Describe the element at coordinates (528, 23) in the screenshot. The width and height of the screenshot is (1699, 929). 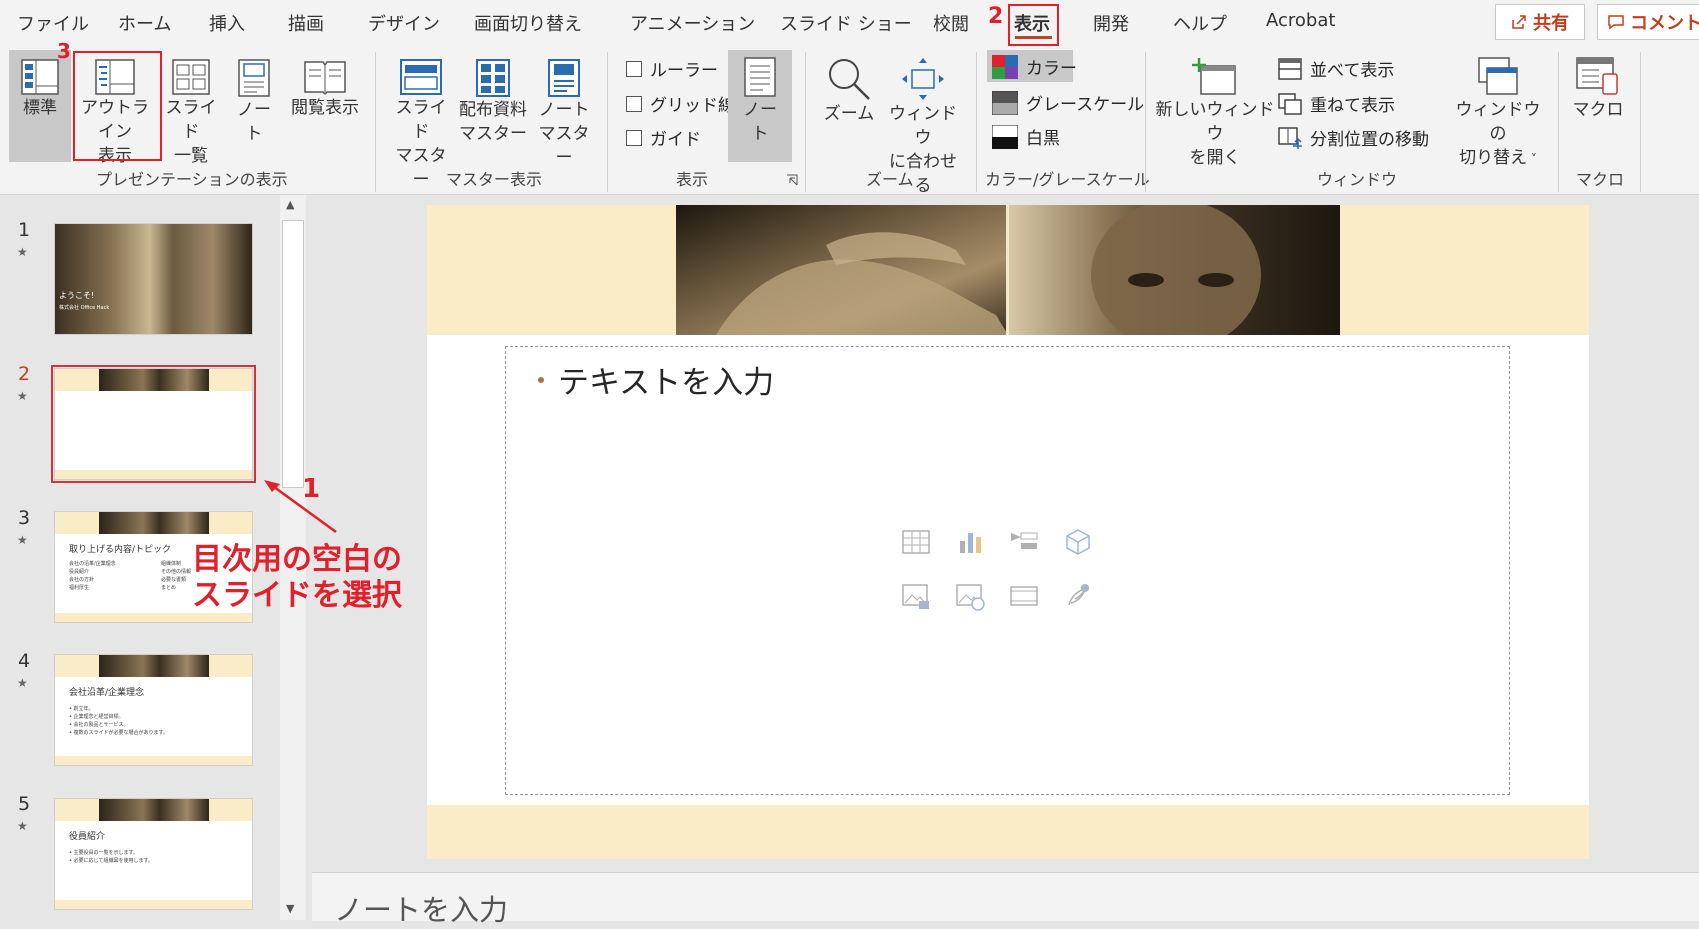
I see `tab-transitions: 画面切り替え` at that location.